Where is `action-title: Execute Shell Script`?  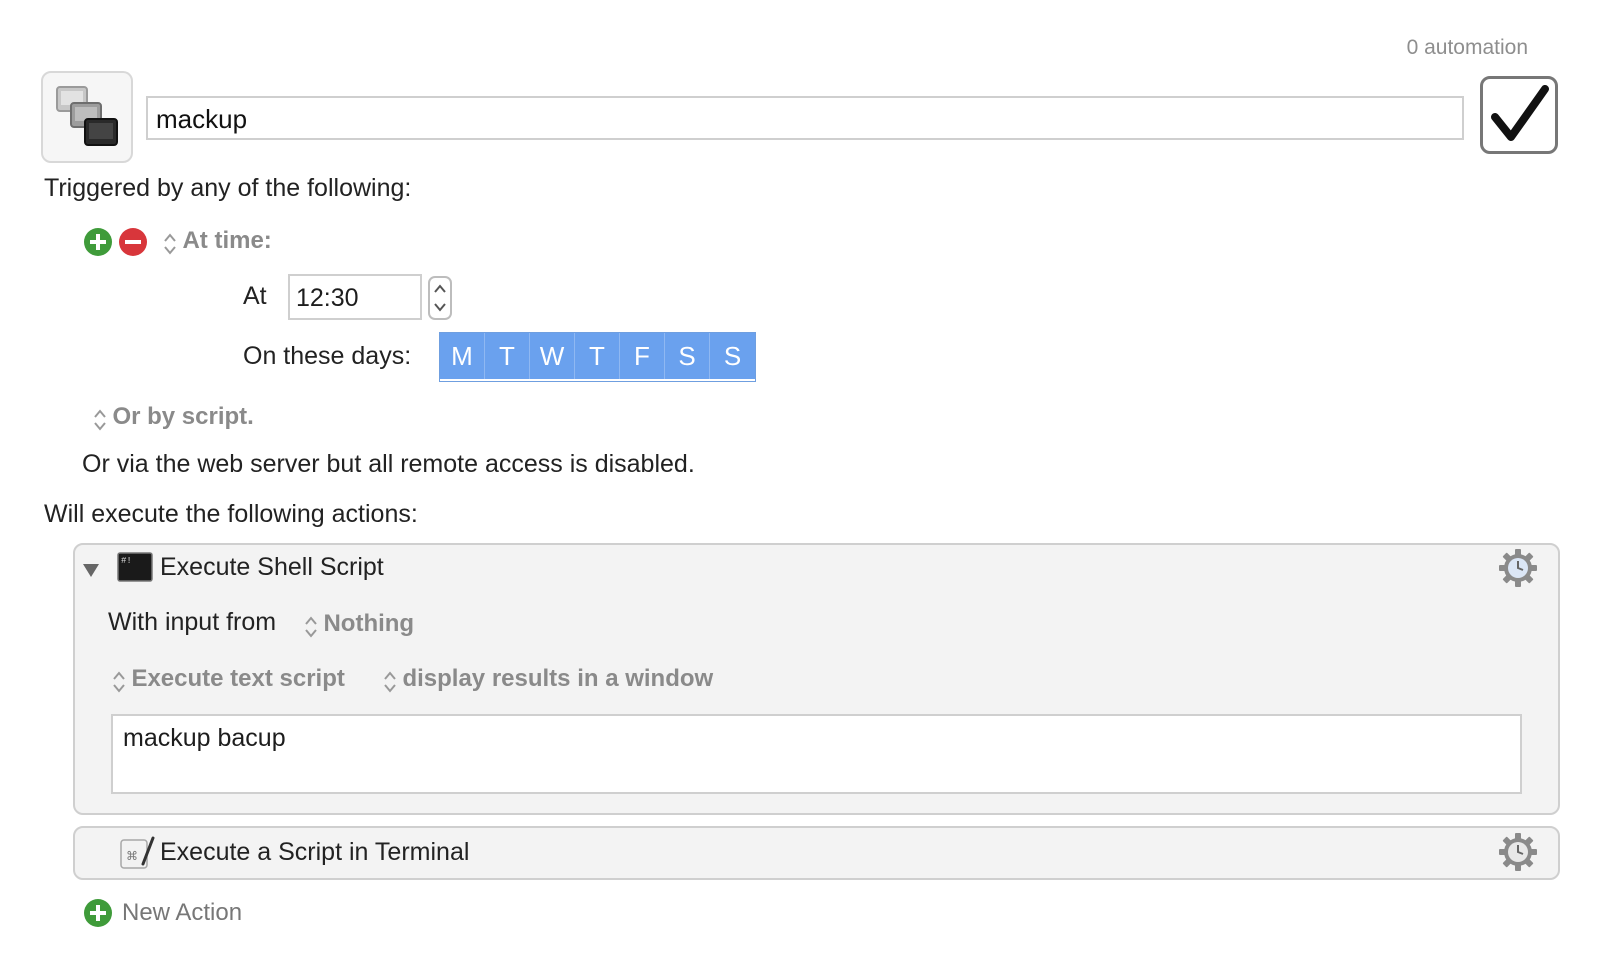 action-title: Execute Shell Script is located at coordinates (272, 567).